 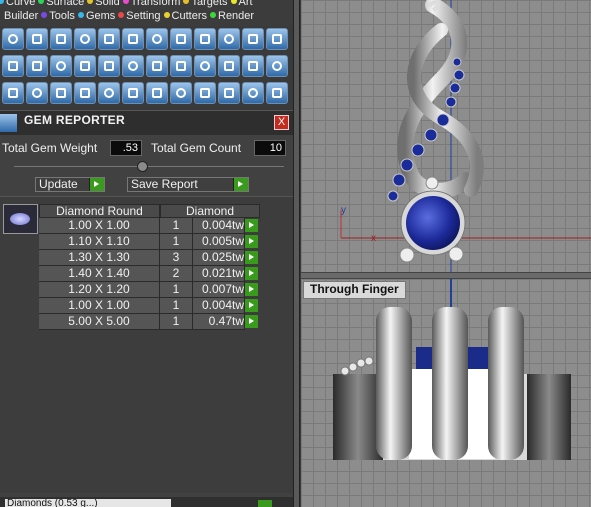 What do you see at coordinates (142, 166) in the screenshot?
I see `slider-handle` at bounding box center [142, 166].